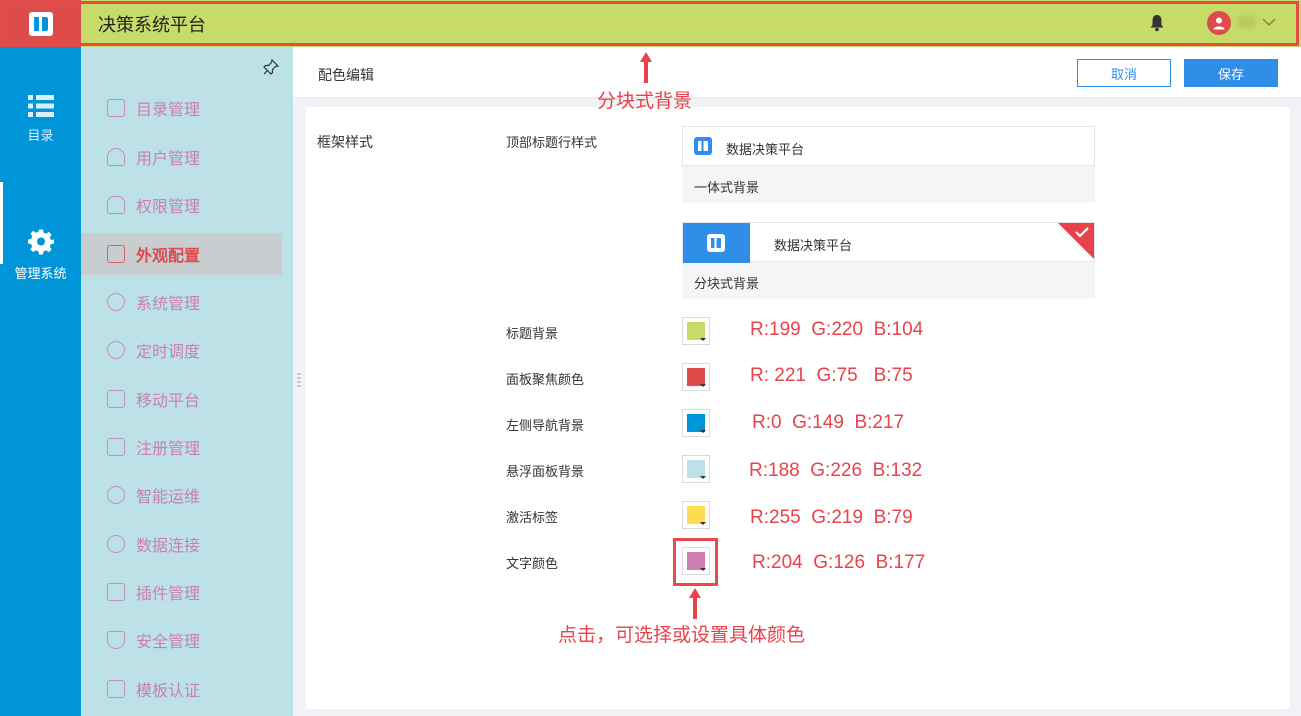 The width and height of the screenshot is (1301, 716). What do you see at coordinates (696, 469) in the screenshot?
I see `color-picker-float-panel` at bounding box center [696, 469].